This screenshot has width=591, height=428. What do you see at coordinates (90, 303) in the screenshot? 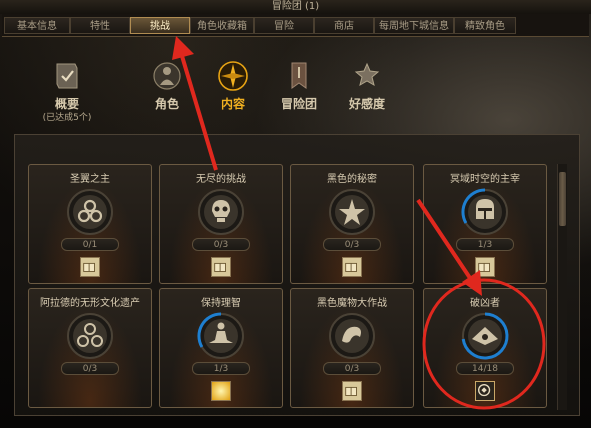
I see `card-title: 阿拉德的无形文化遗产` at bounding box center [90, 303].